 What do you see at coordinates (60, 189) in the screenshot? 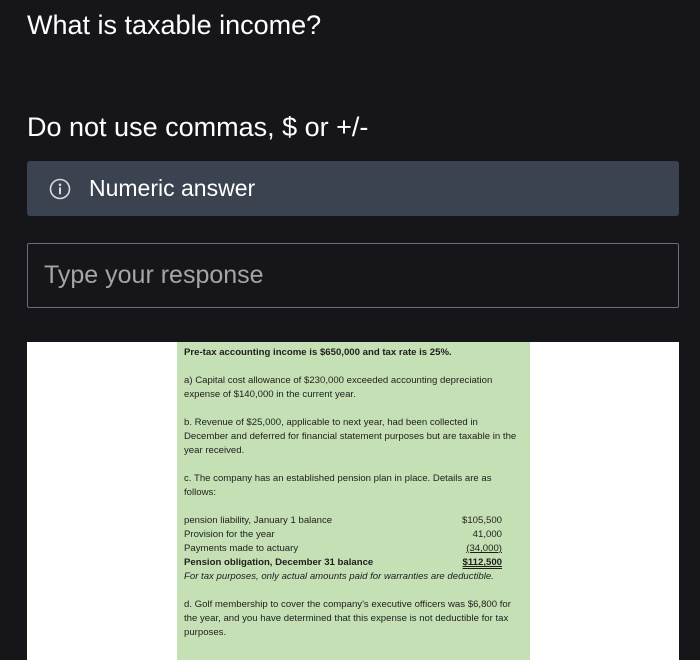
I see `info-icon` at bounding box center [60, 189].